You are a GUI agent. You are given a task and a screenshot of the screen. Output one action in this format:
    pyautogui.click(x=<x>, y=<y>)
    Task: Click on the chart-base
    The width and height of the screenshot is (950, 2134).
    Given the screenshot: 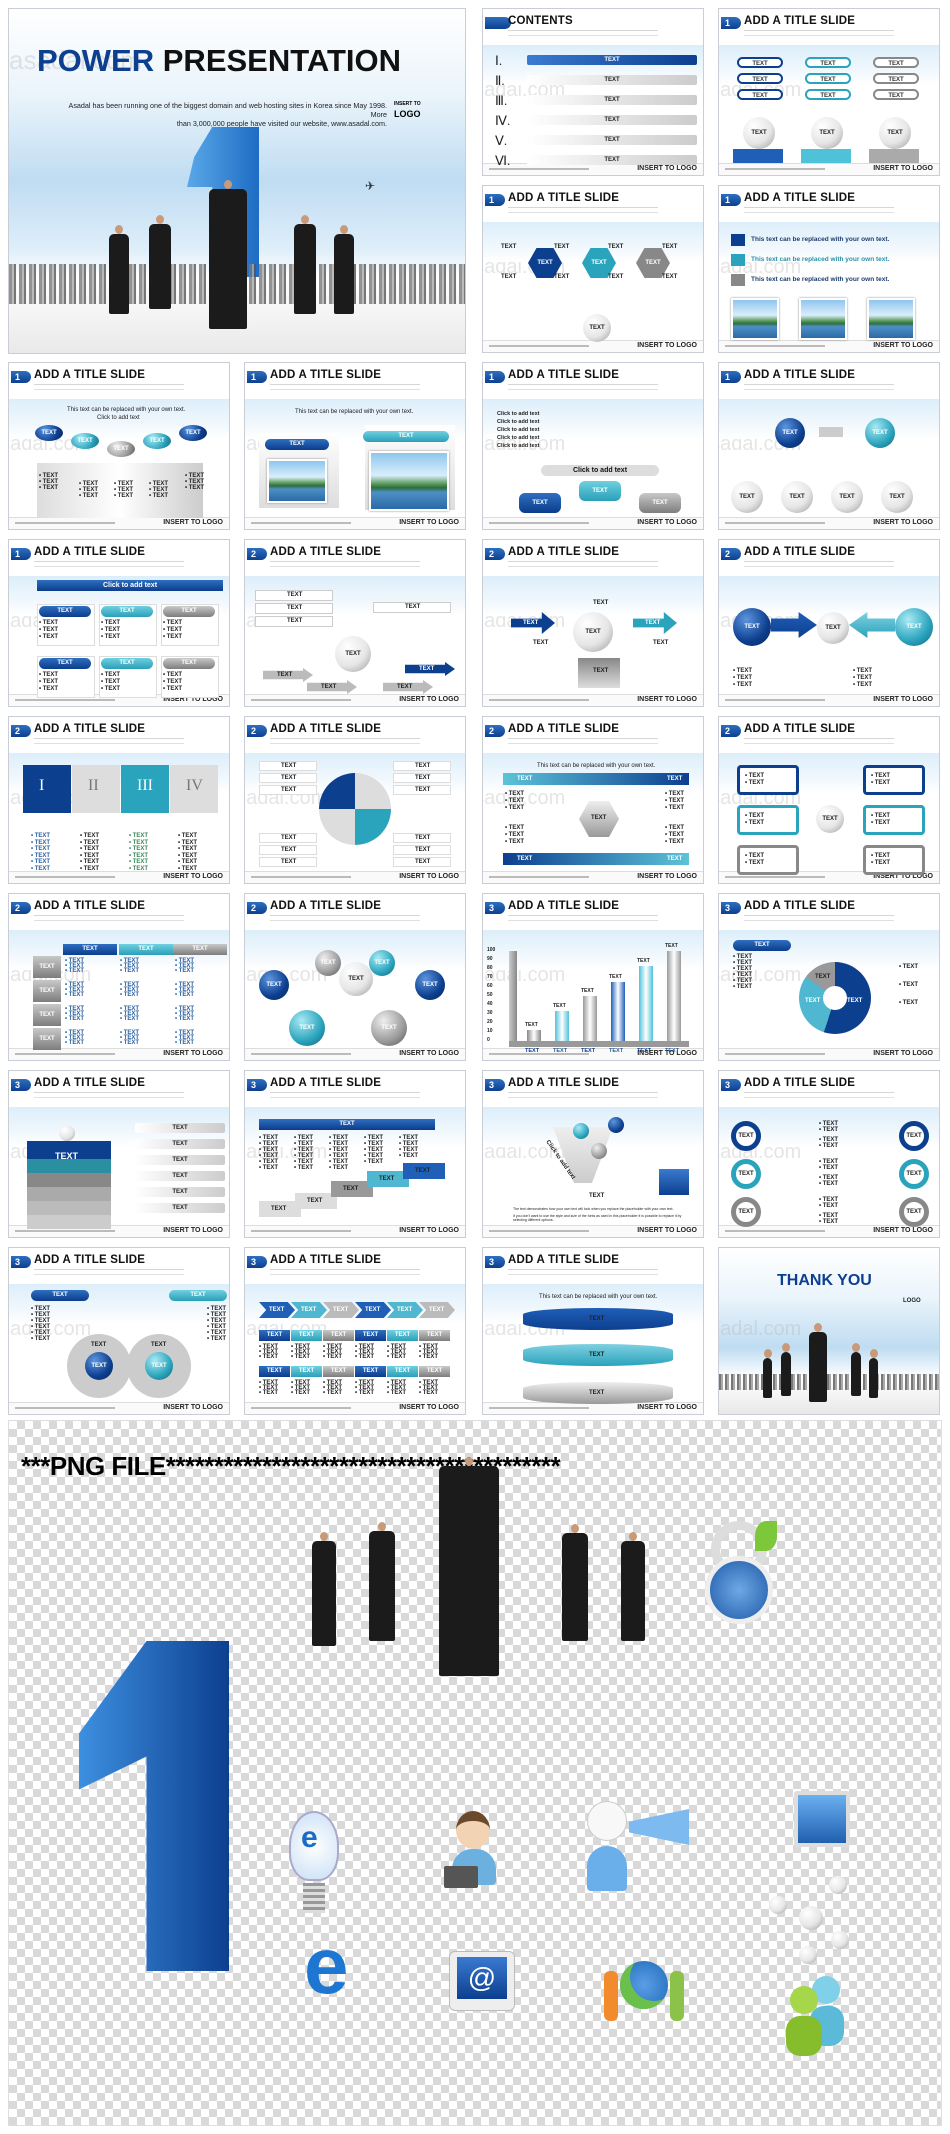 What is the action you would take?
    pyautogui.click(x=599, y=1044)
    